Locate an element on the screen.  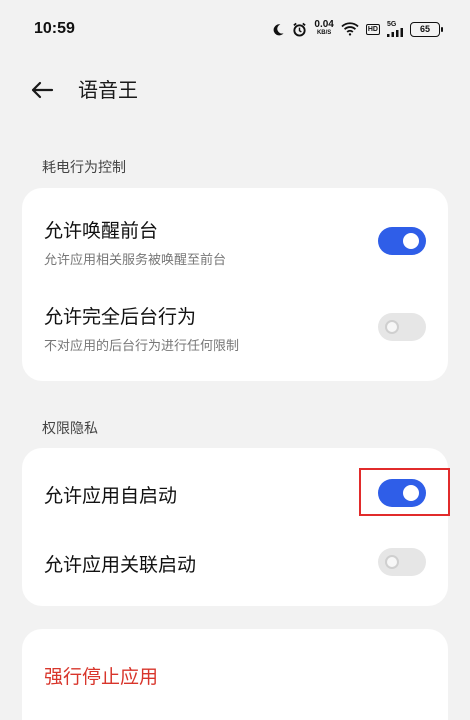
setting-title: 允许应用关联启动 is located at coordinates (120, 565).